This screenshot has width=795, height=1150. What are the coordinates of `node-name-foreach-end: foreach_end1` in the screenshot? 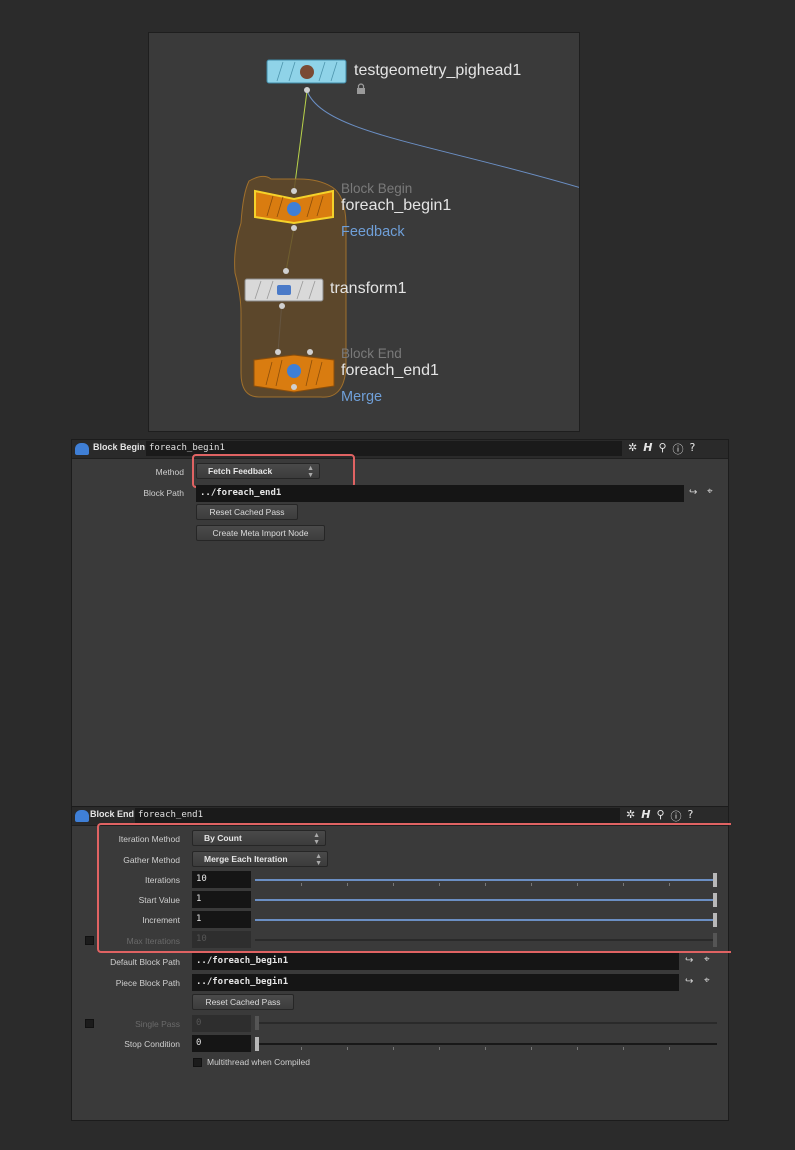 It's located at (390, 370).